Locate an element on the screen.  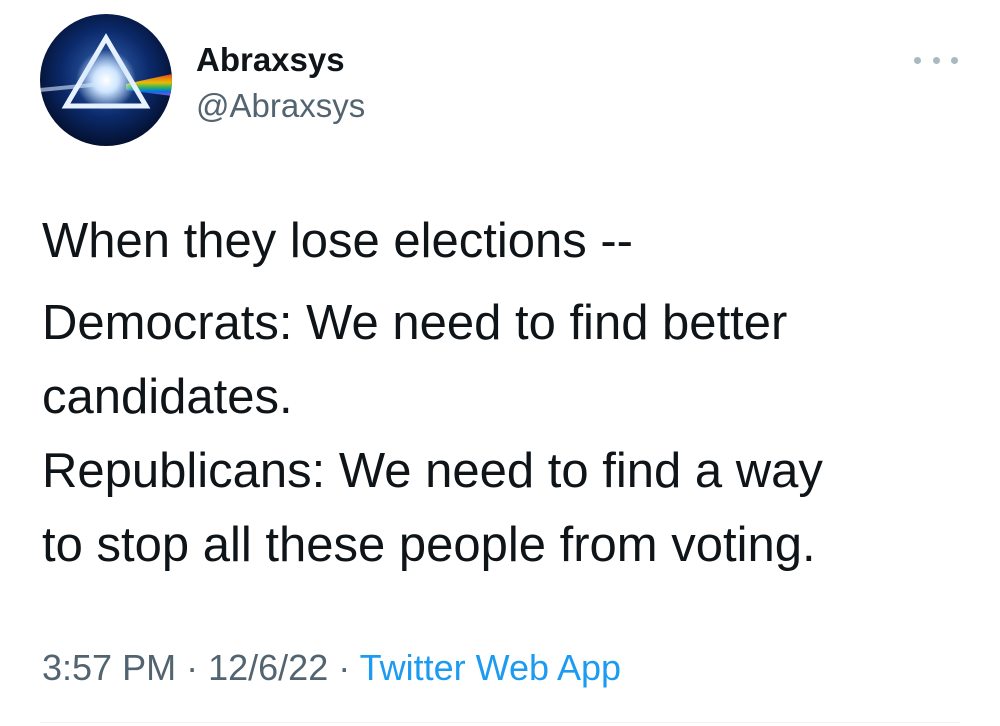
tweet-line: When they lose elections -- is located at coordinates (337, 241).